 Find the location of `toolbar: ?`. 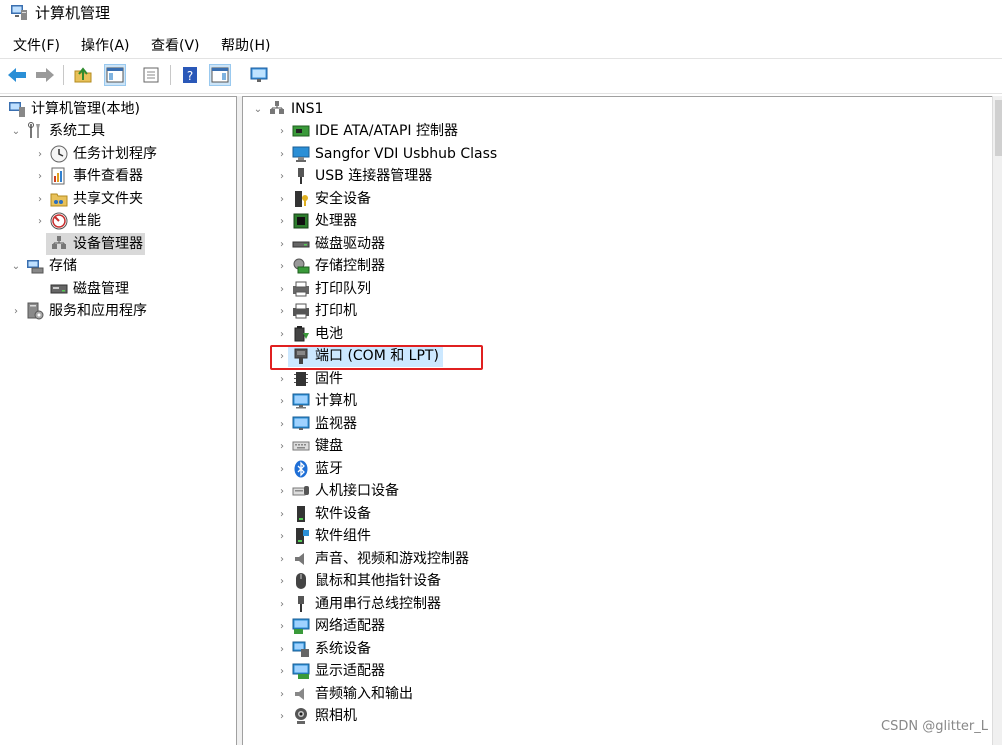

toolbar: ? is located at coordinates (501, 76).